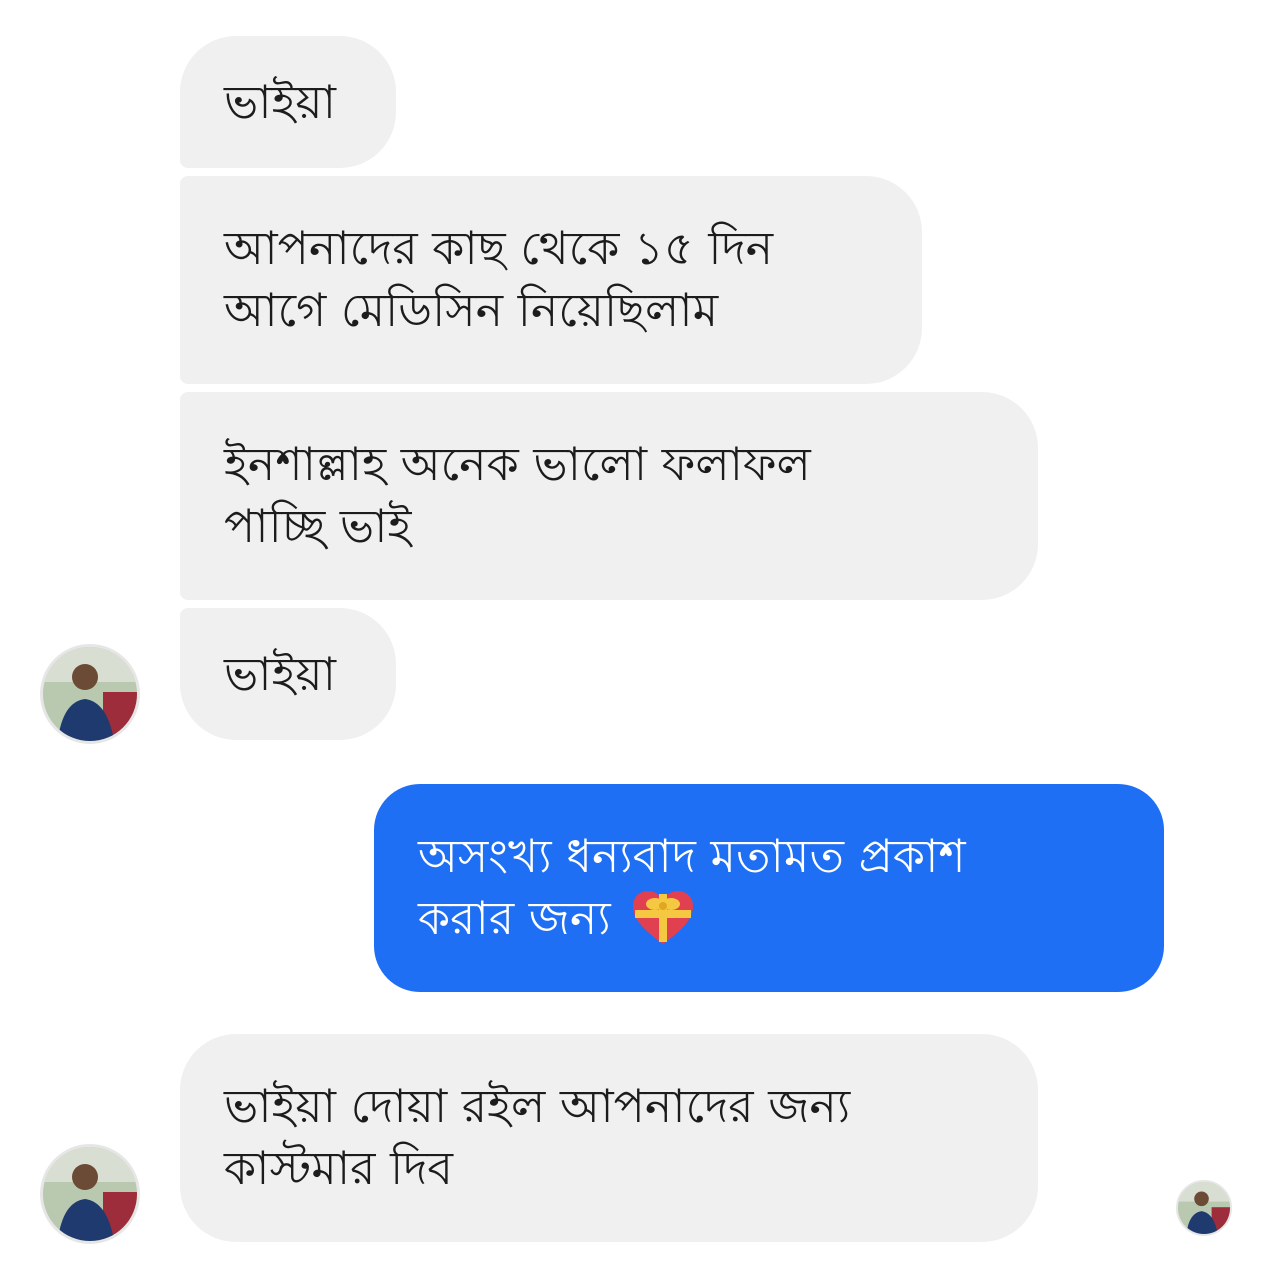 Image resolution: width=1280 pixels, height=1280 pixels. I want to click on message-bubble-outgoing: অসংখ্য ধন্যবাদ মতামত প্রকাশ করার জন্য, so click(769, 888).